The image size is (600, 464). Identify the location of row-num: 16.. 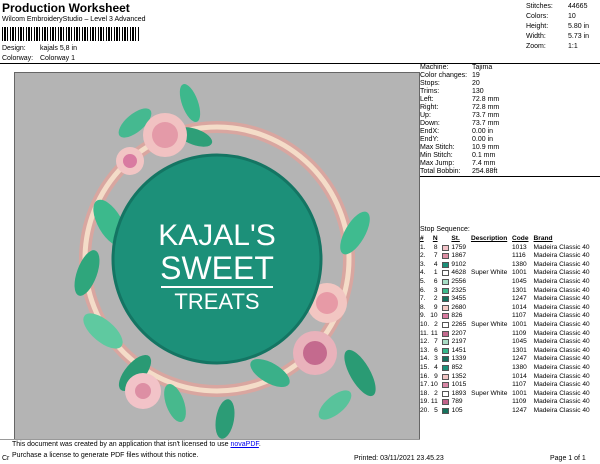
(425, 376).